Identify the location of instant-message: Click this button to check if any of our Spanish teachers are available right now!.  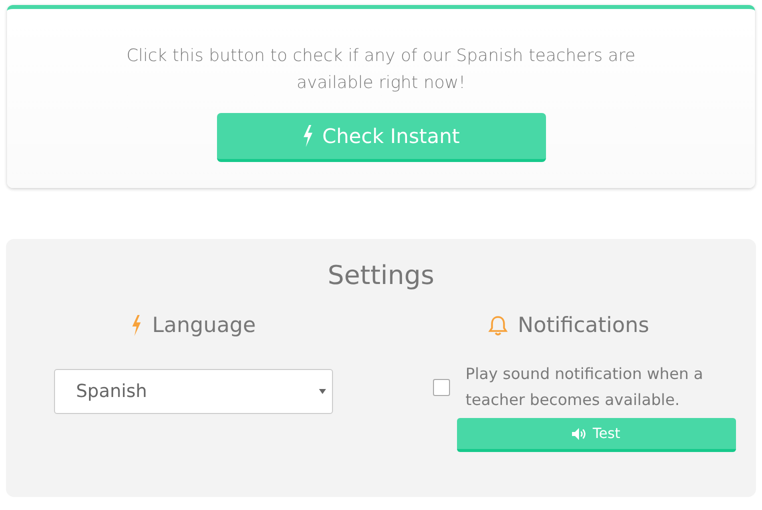
(381, 70).